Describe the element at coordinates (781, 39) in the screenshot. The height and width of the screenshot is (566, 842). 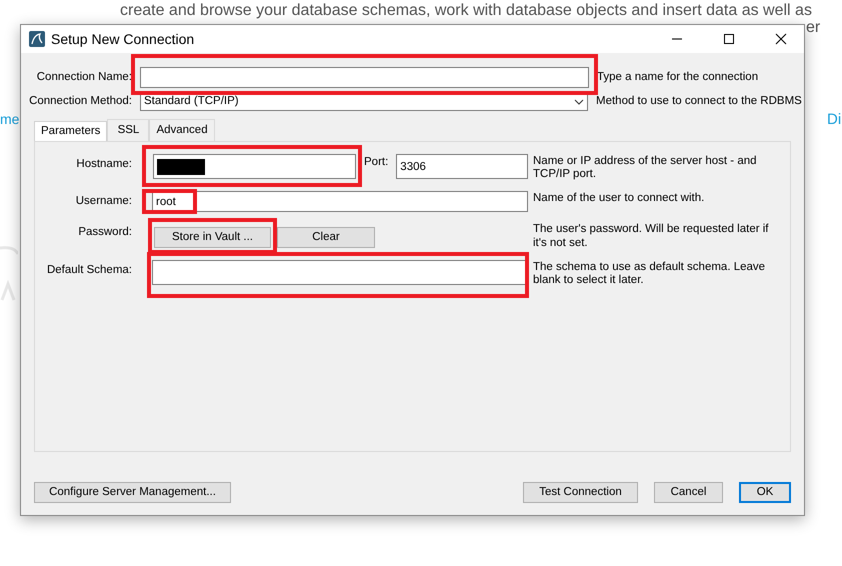
I see `close-icon` at that location.